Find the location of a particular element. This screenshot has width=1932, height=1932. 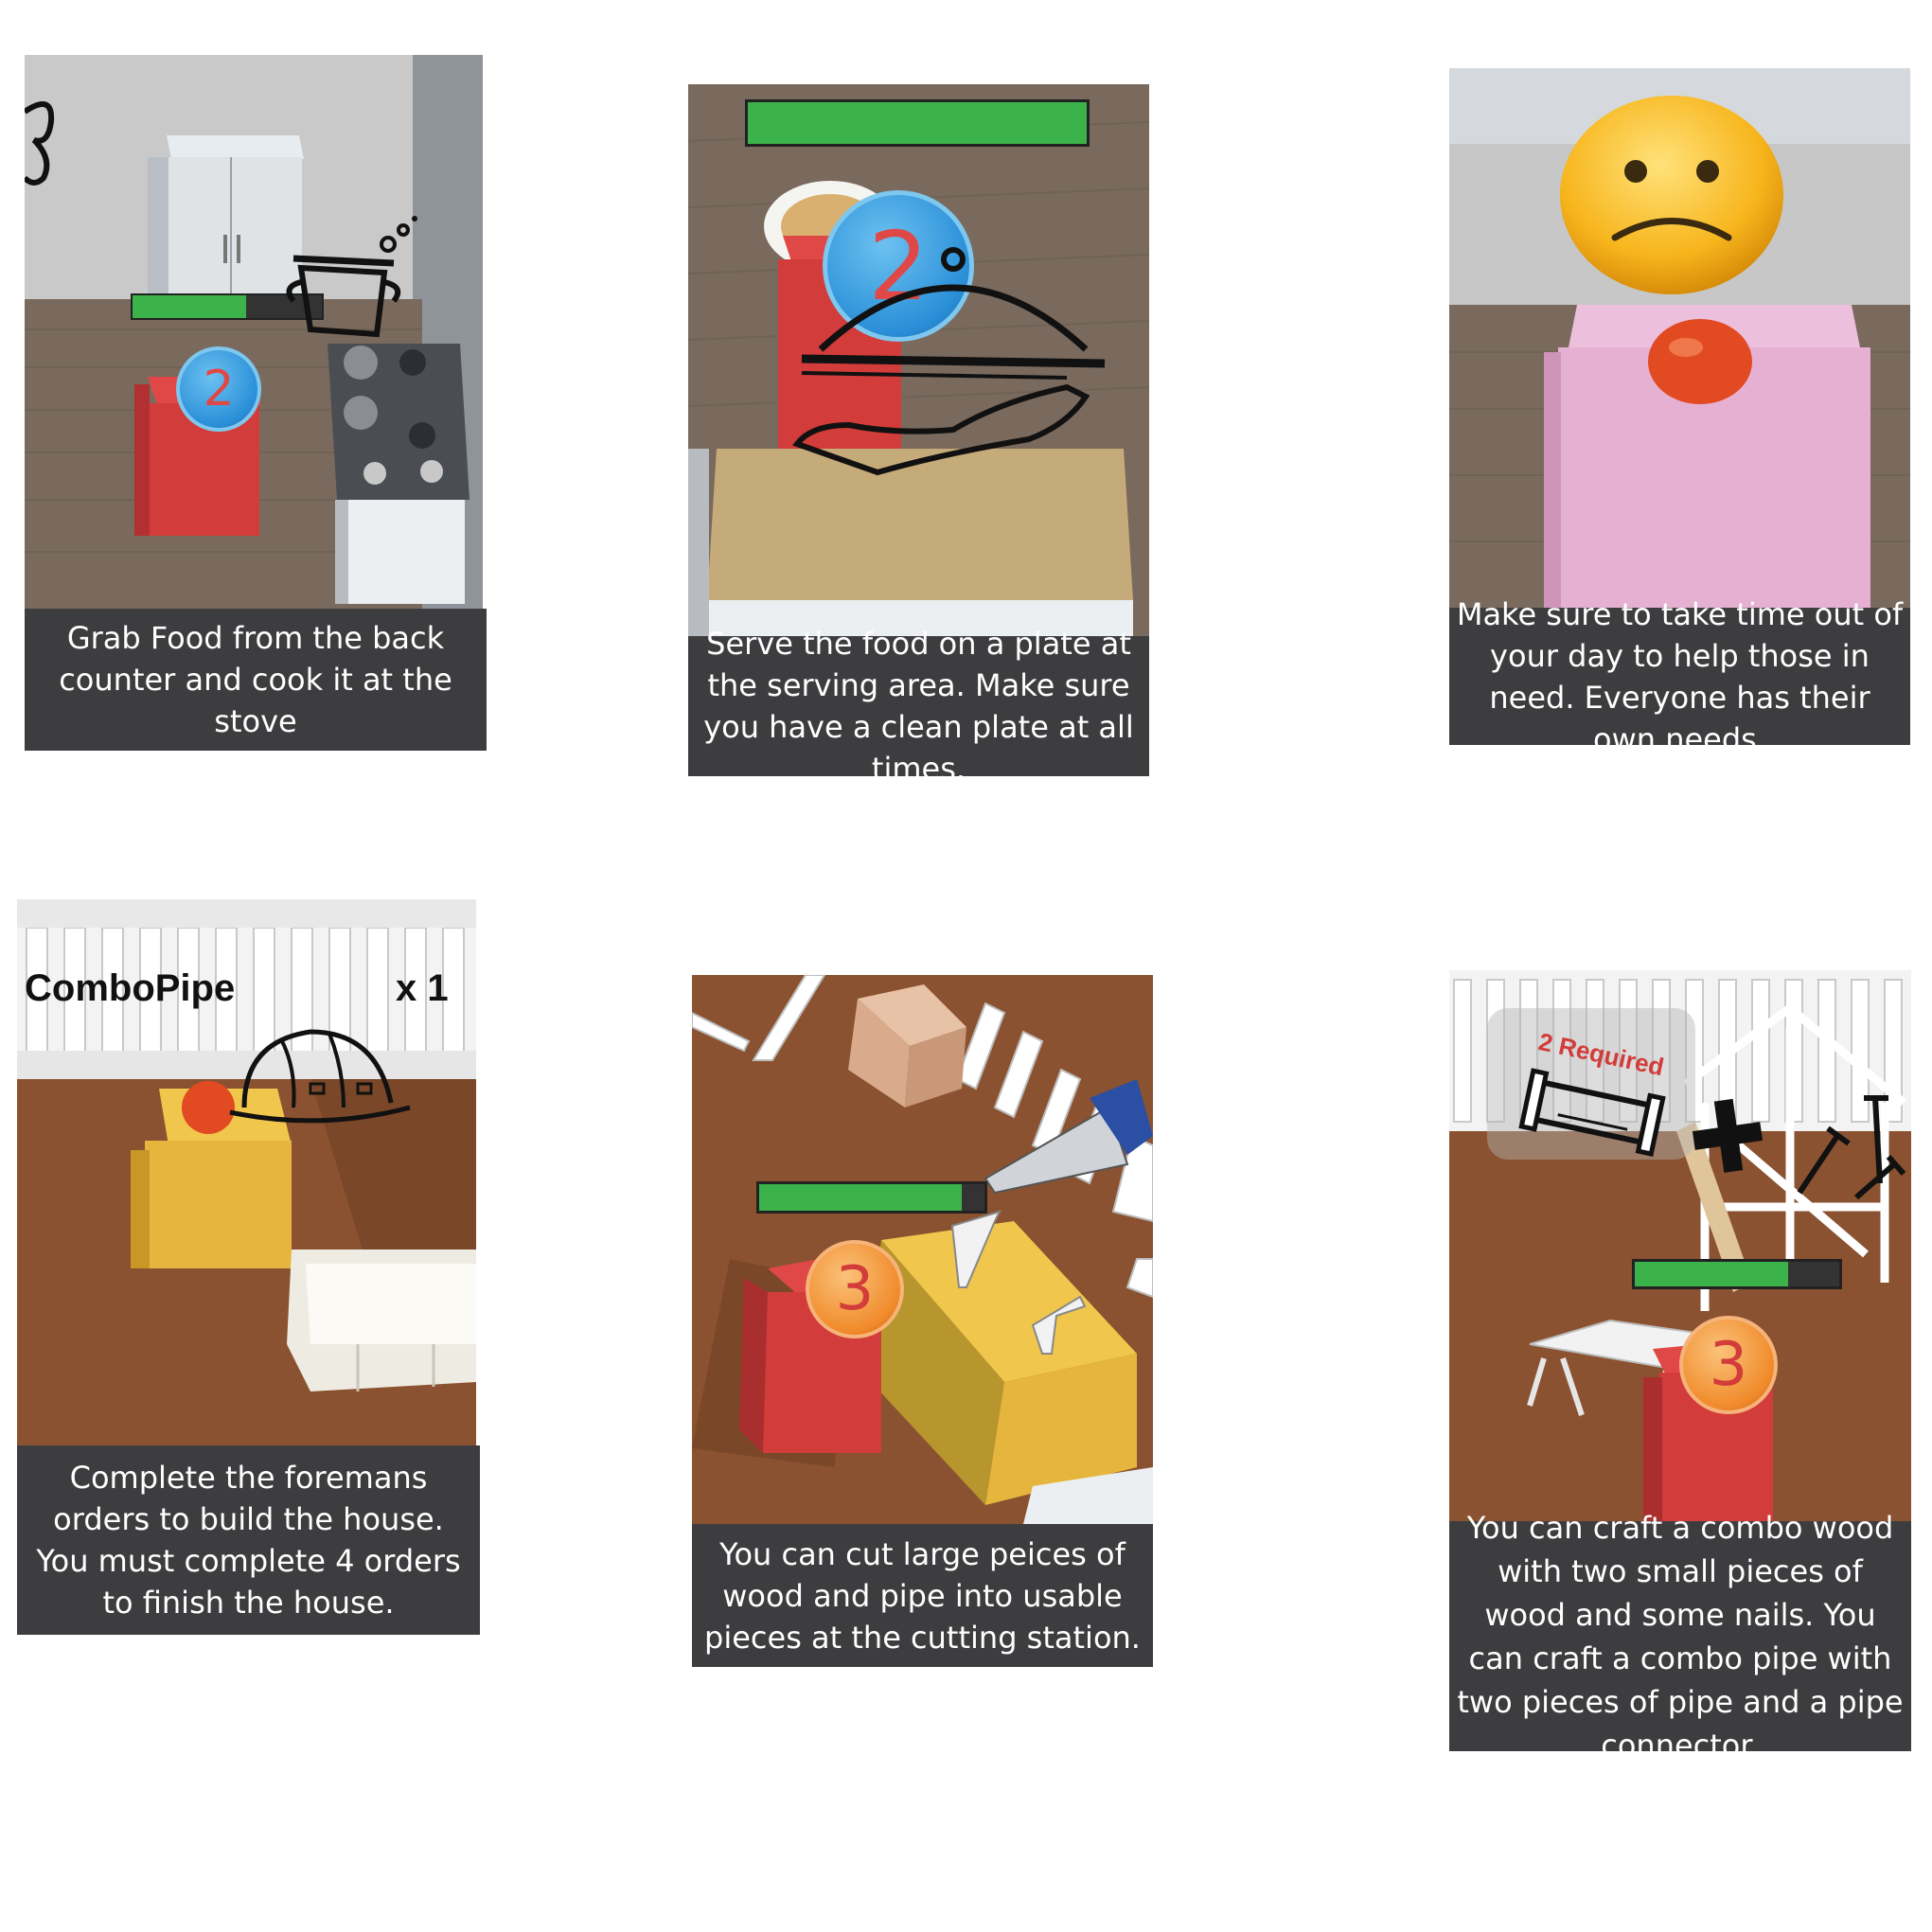

serve-progress-fill is located at coordinates (917, 123).